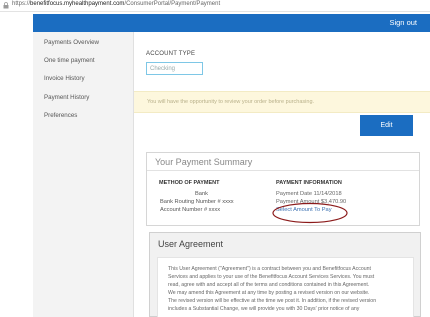 Image resolution: width=430 pixels, height=317 pixels. What do you see at coordinates (231, 23) in the screenshot?
I see `top-navigation-bar: Sign out` at bounding box center [231, 23].